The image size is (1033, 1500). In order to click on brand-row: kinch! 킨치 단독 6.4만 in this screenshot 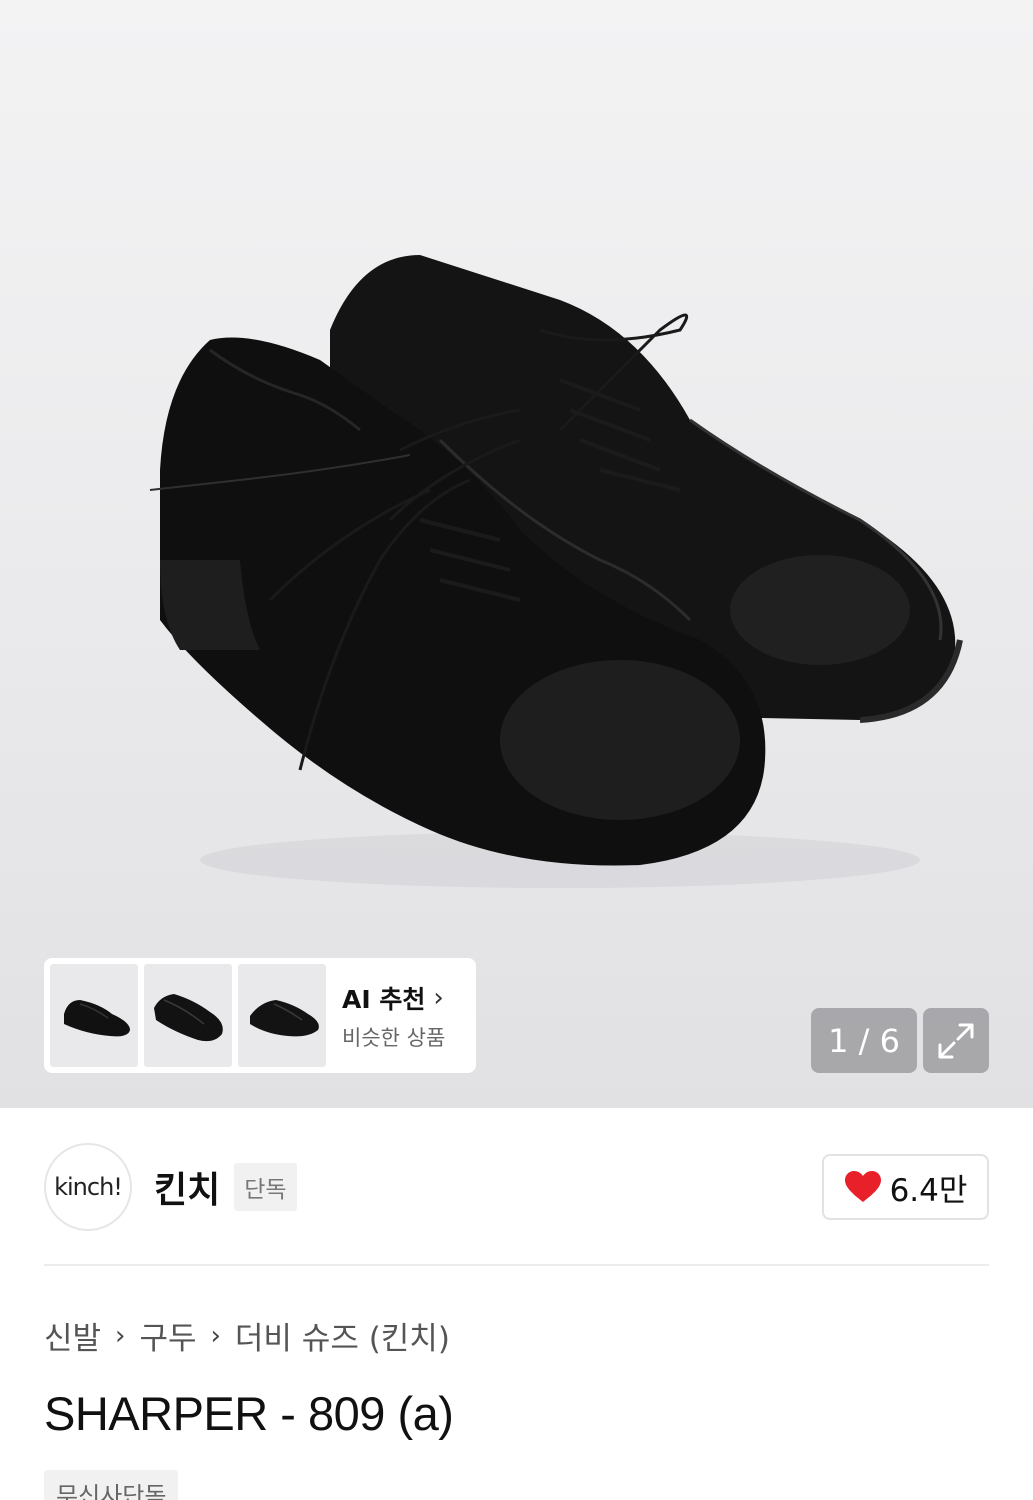, I will do `click(516, 1187)`.